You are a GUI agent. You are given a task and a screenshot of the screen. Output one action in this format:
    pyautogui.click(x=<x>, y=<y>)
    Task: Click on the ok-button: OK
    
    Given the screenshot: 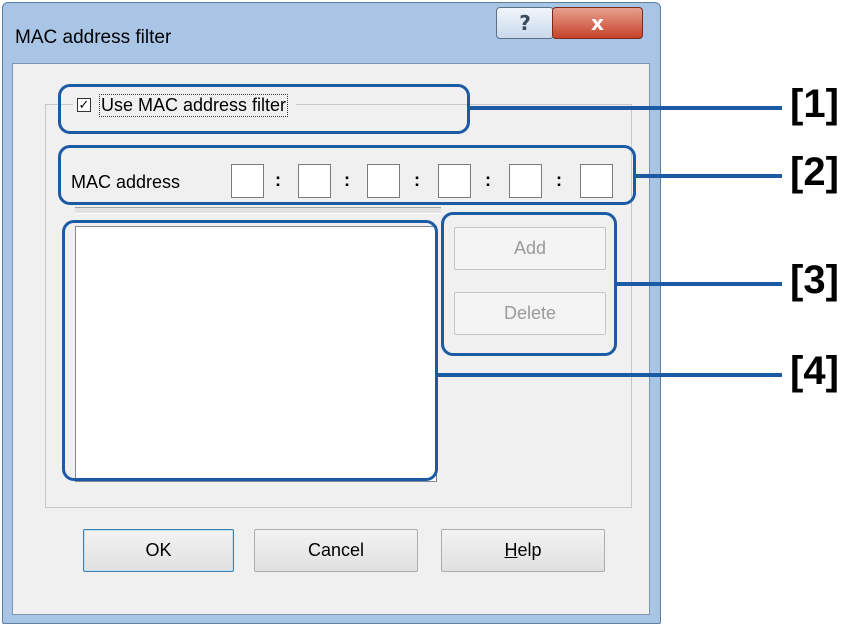 What is the action you would take?
    pyautogui.click(x=158, y=550)
    